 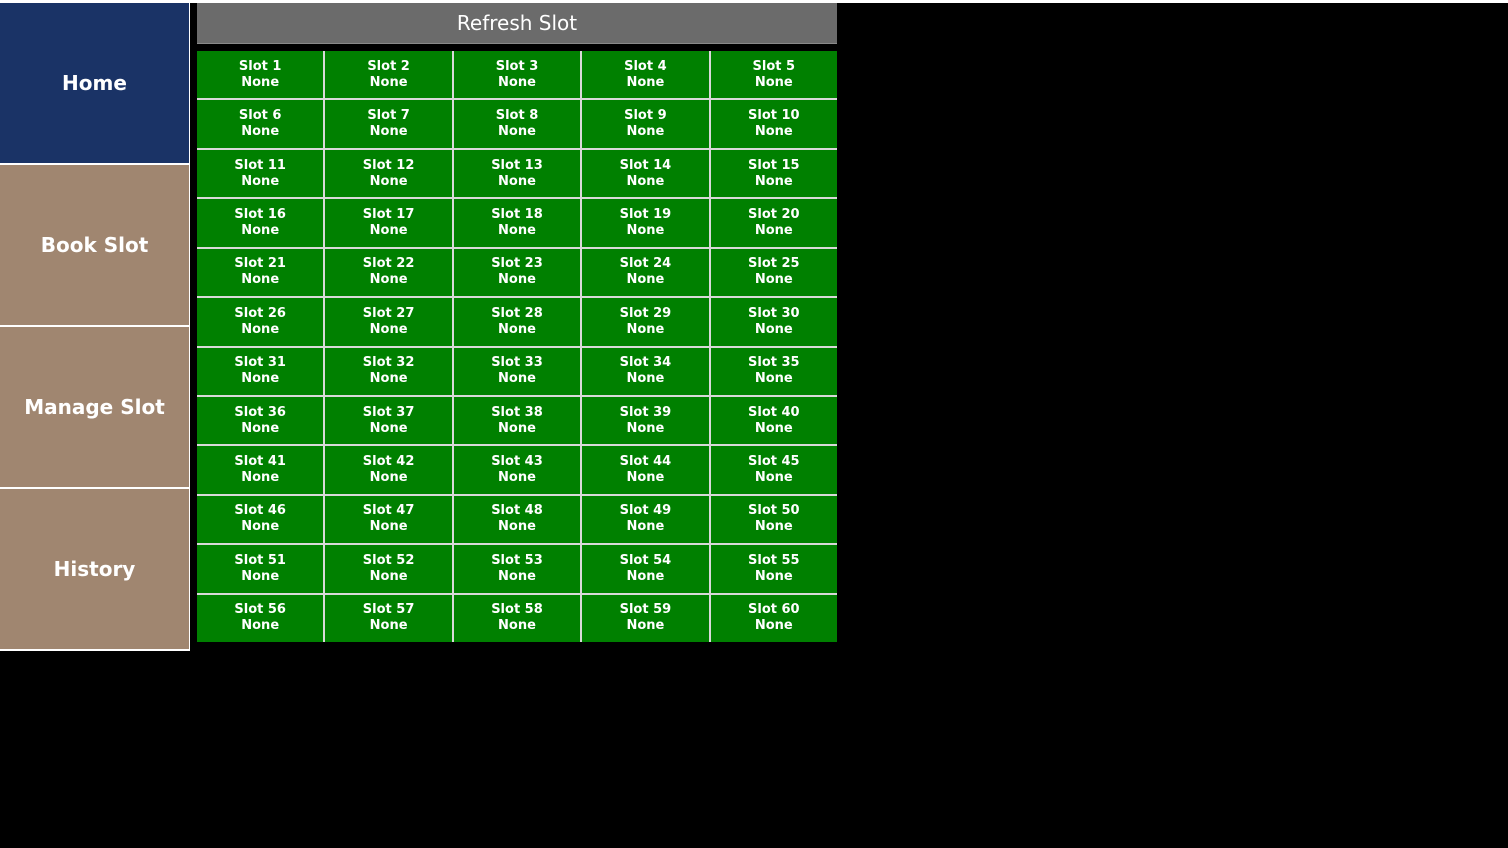 What do you see at coordinates (517, 569) in the screenshot?
I see `slot-cell: Slot 53 None` at bounding box center [517, 569].